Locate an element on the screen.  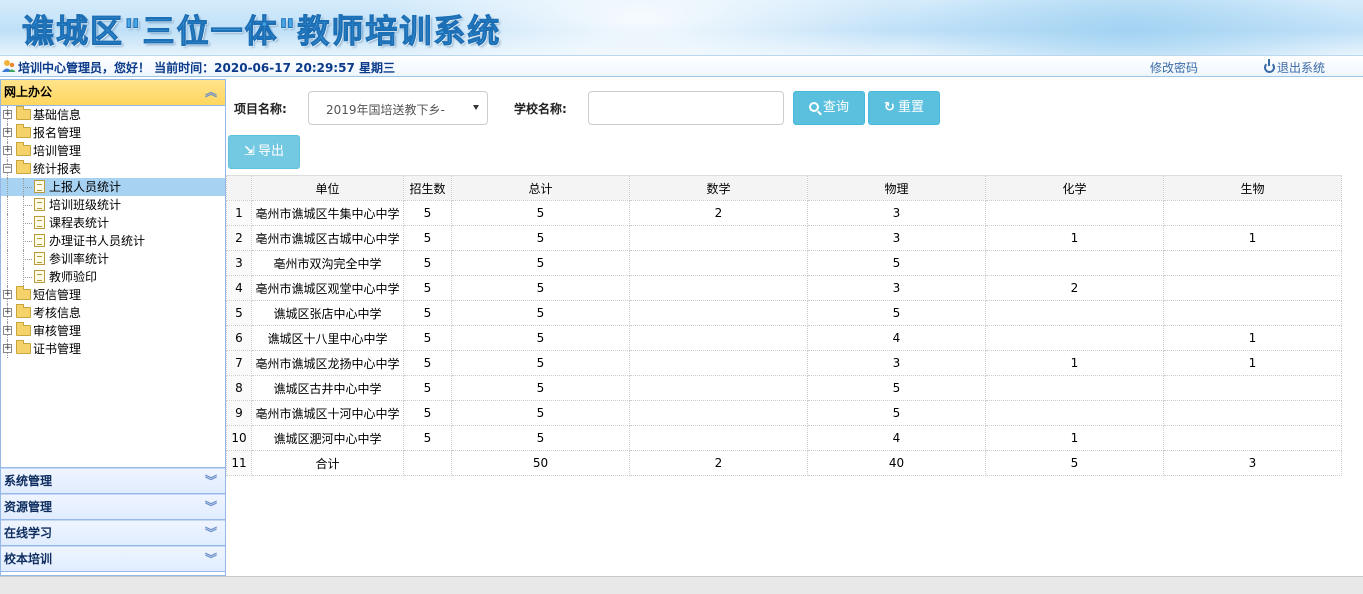
panel-header-office: 网上办公 ︽ is located at coordinates (113, 93).